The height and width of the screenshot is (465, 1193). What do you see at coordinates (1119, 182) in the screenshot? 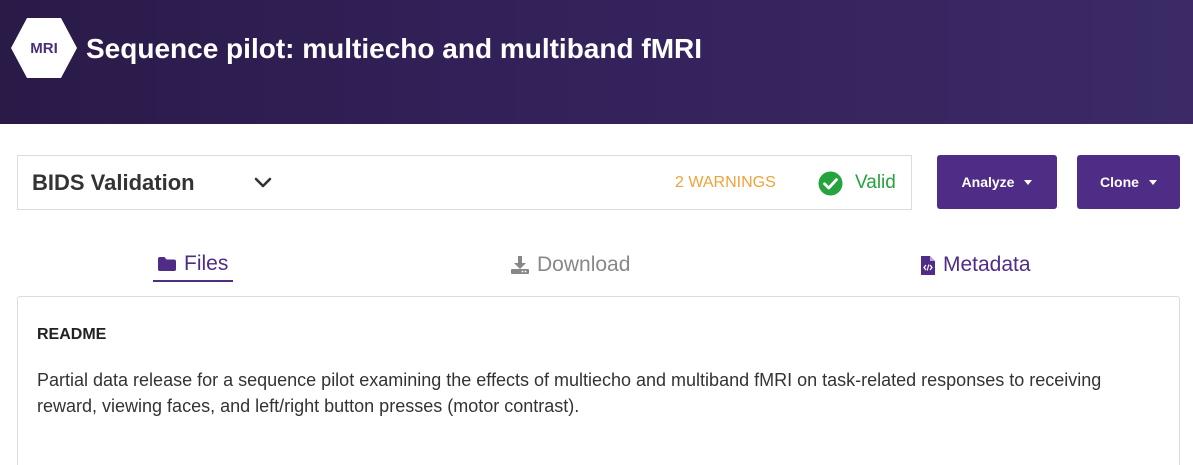
I see `clone-label: Clone` at bounding box center [1119, 182].